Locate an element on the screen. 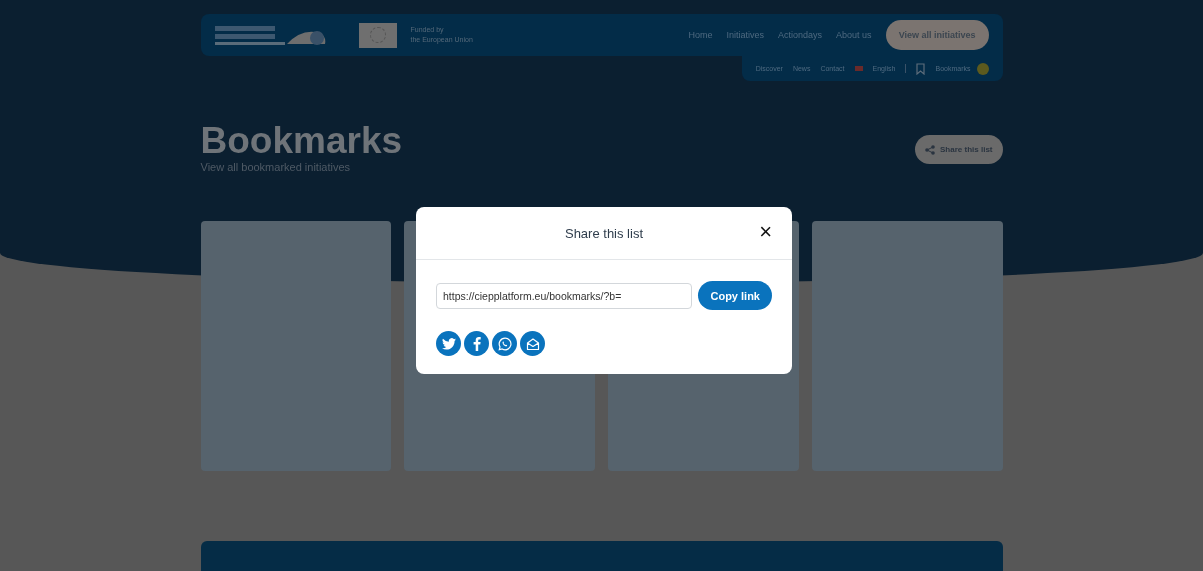  bird-icon is located at coordinates (448, 343).